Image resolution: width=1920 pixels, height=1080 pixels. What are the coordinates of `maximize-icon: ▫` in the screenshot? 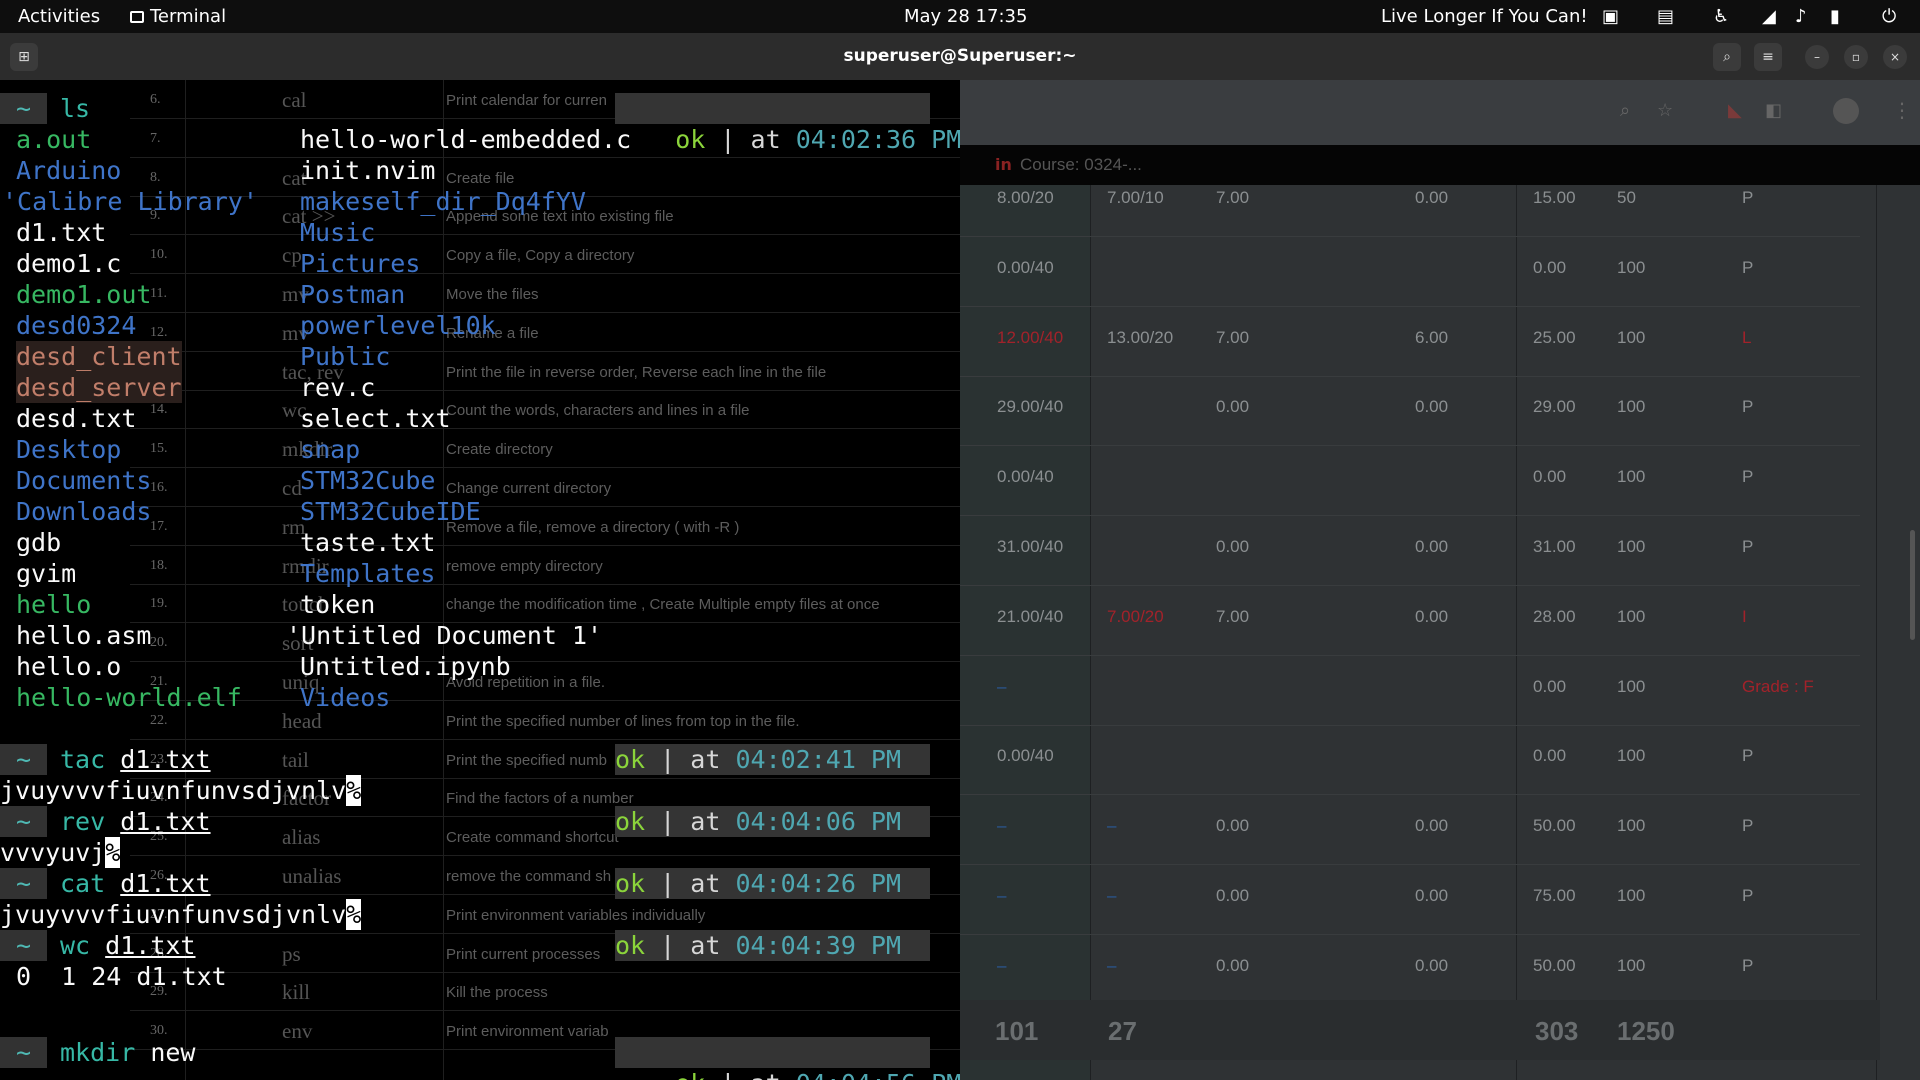 It's located at (1856, 57).